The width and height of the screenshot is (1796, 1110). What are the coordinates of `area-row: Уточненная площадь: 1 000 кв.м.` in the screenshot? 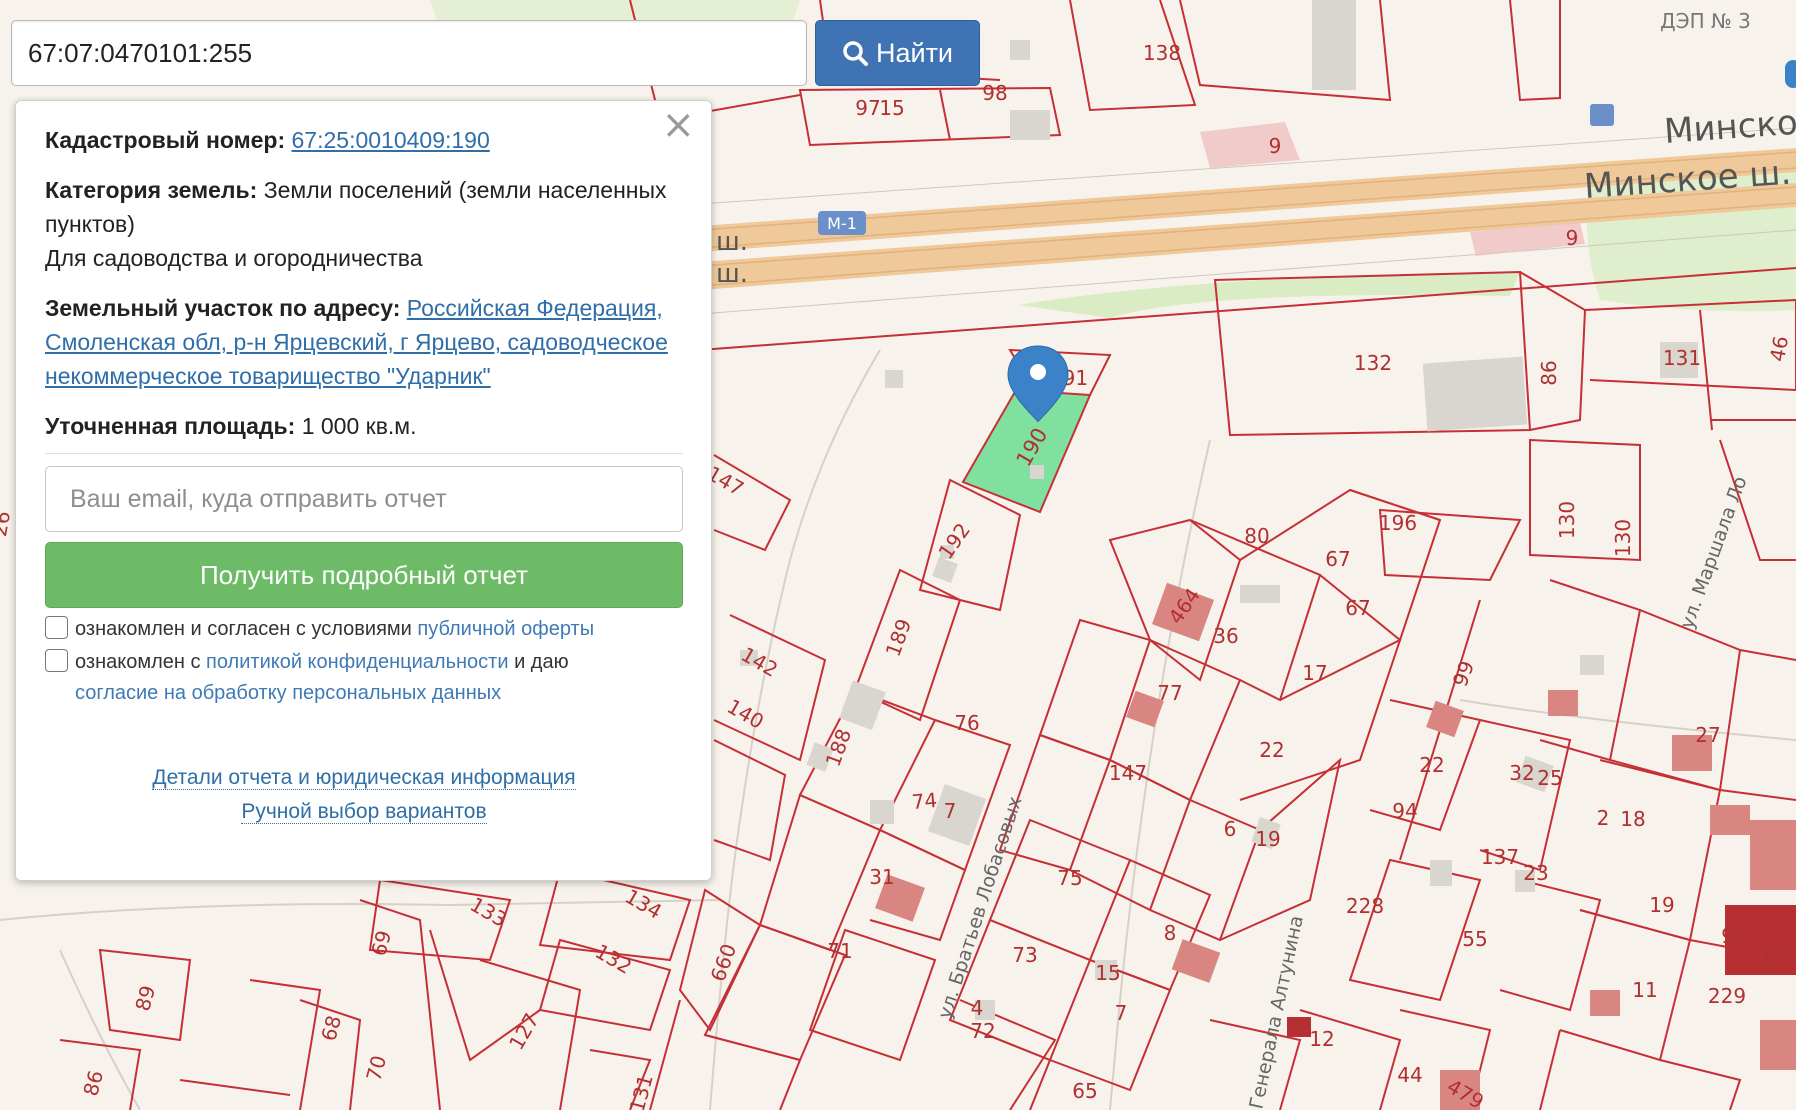 It's located at (364, 426).